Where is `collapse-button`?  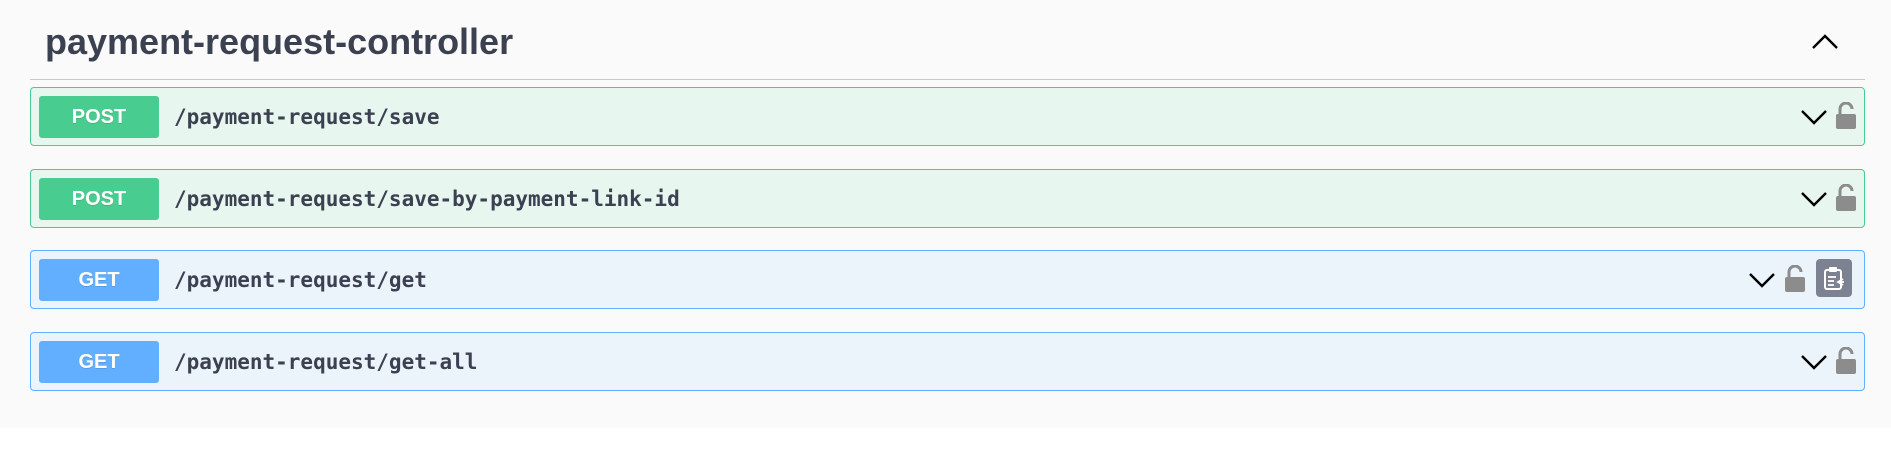
collapse-button is located at coordinates (1825, 42).